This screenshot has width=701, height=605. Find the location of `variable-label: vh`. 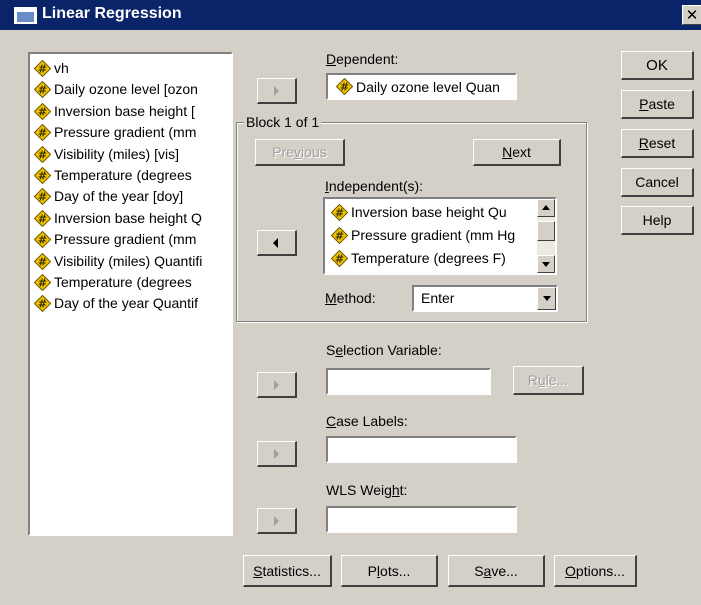

variable-label: vh is located at coordinates (61, 68).